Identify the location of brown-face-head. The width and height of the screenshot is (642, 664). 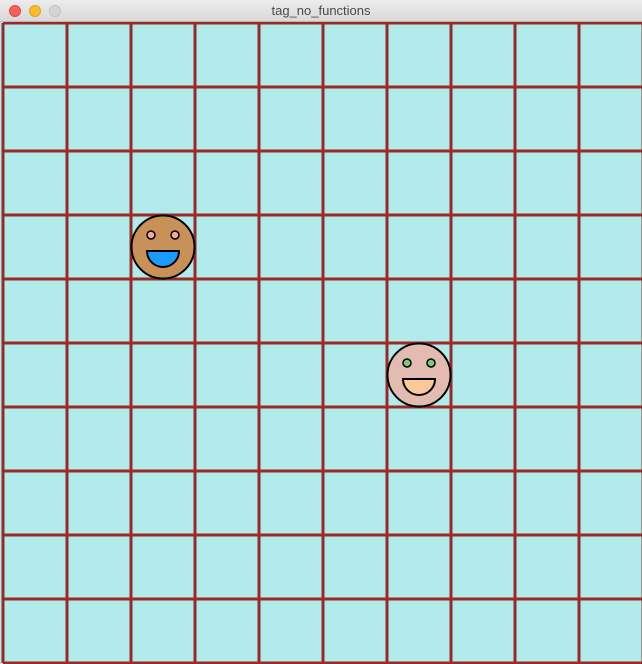
(163, 247).